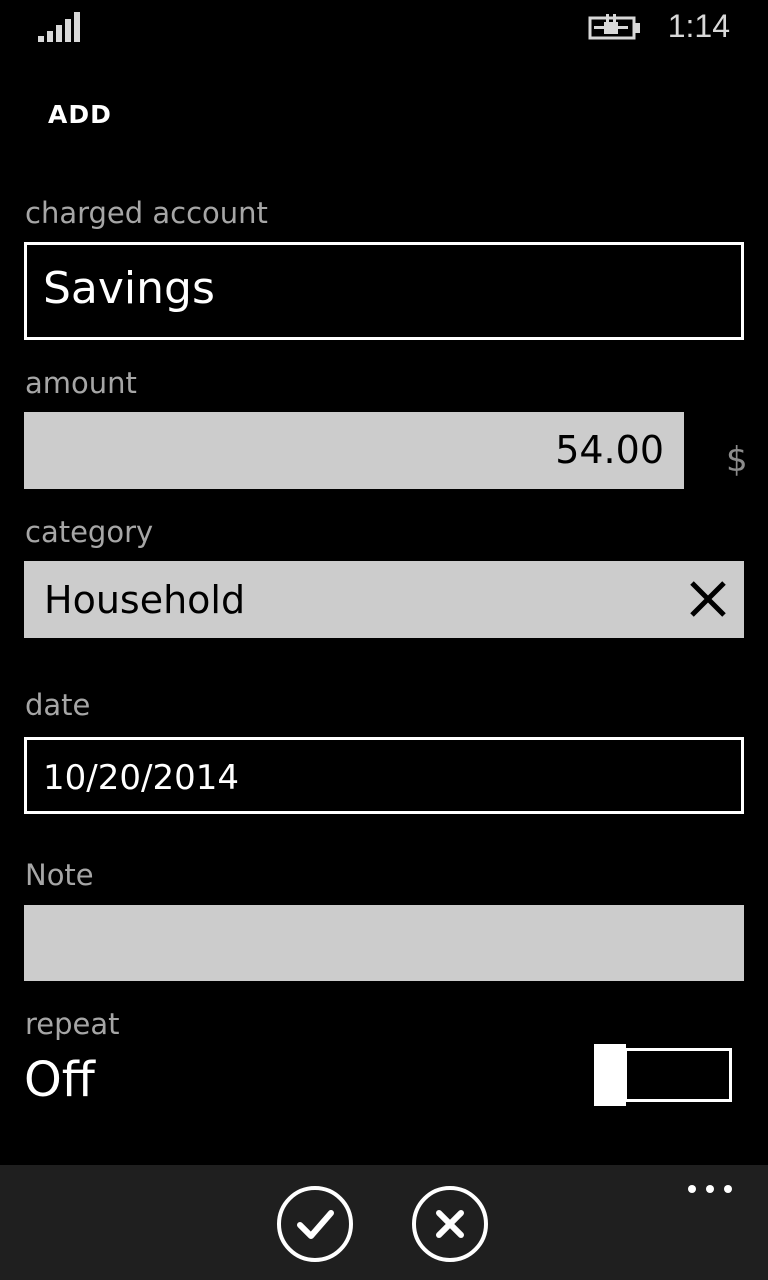 The height and width of the screenshot is (1280, 768). What do you see at coordinates (80, 114) in the screenshot?
I see `page-title: ADD` at bounding box center [80, 114].